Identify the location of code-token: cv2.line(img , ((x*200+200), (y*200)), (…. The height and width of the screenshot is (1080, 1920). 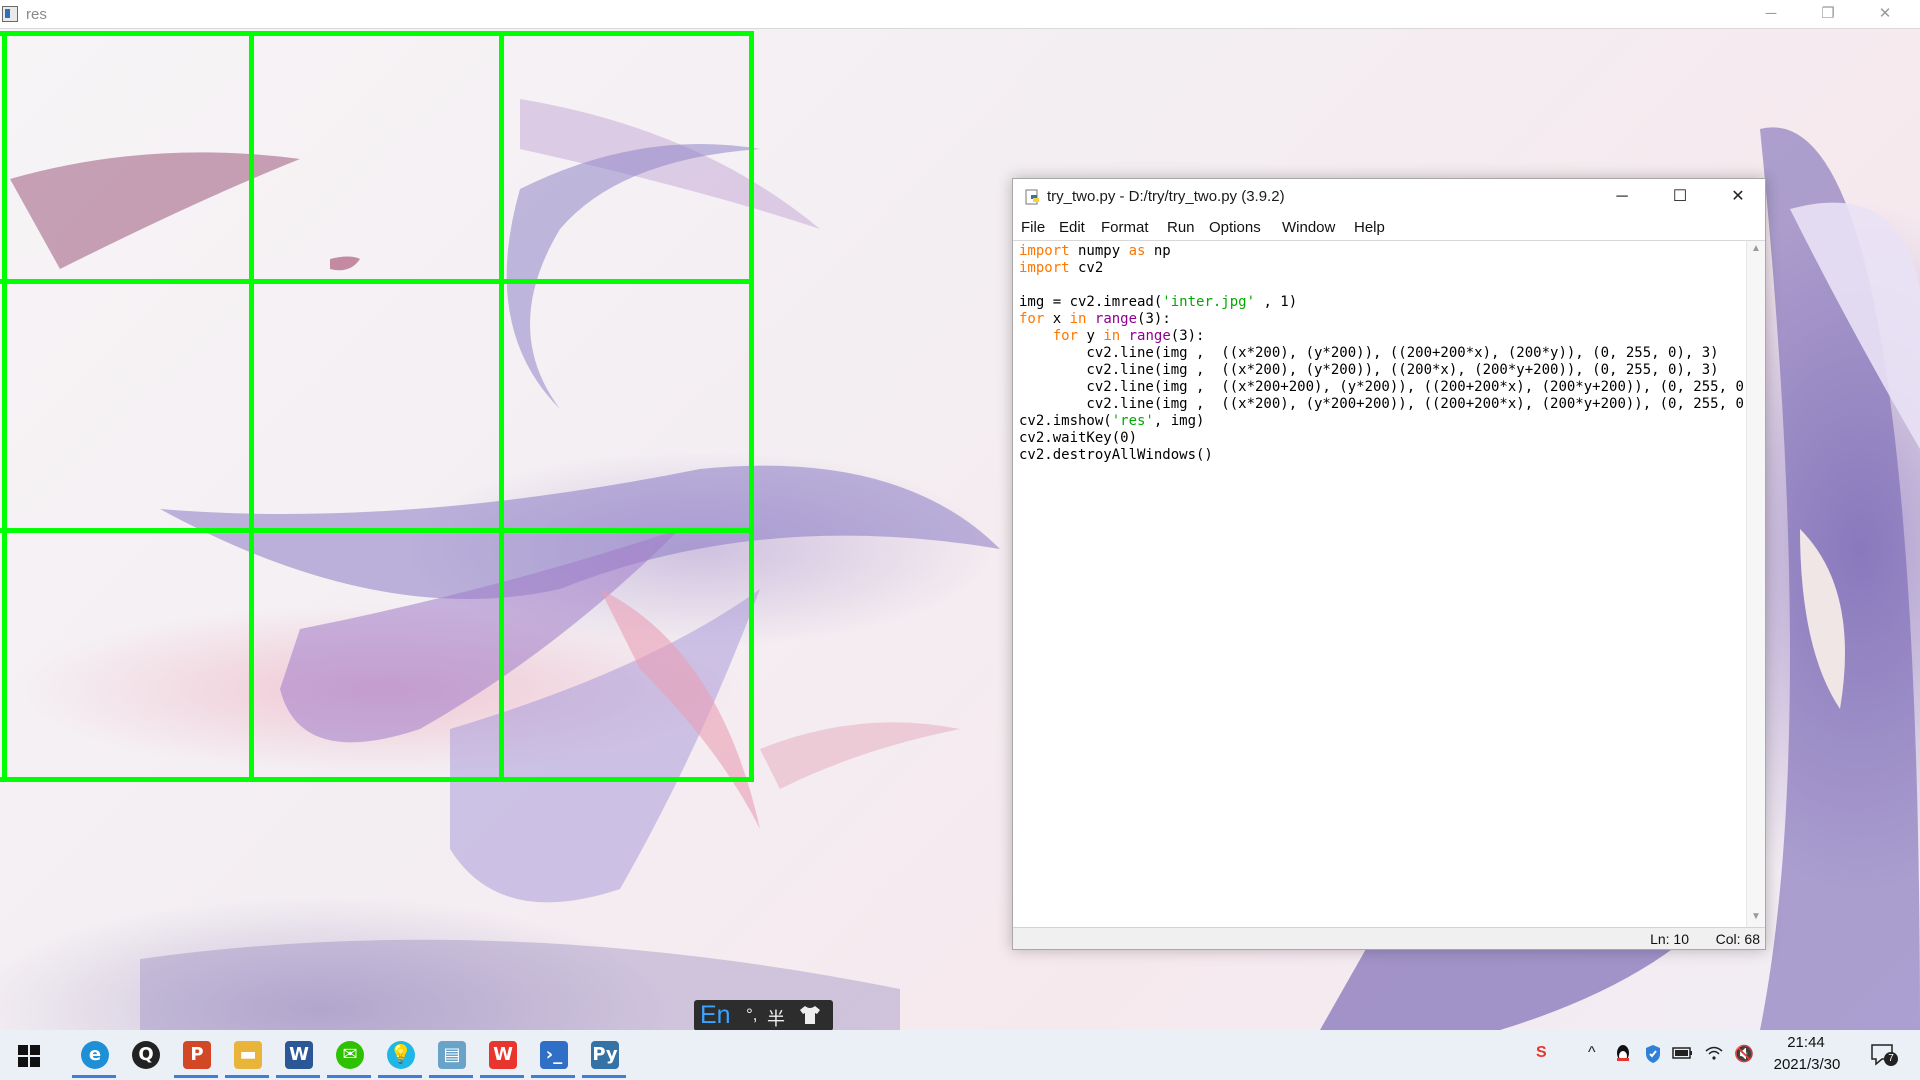
(1386, 387).